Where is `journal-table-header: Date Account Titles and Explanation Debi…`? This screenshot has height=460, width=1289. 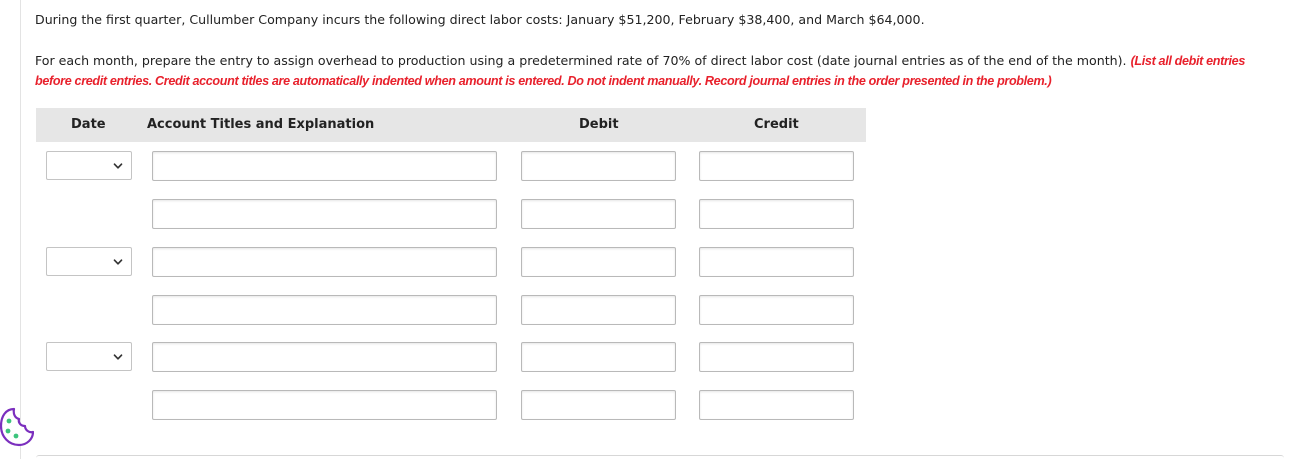 journal-table-header: Date Account Titles and Explanation Debi… is located at coordinates (451, 125).